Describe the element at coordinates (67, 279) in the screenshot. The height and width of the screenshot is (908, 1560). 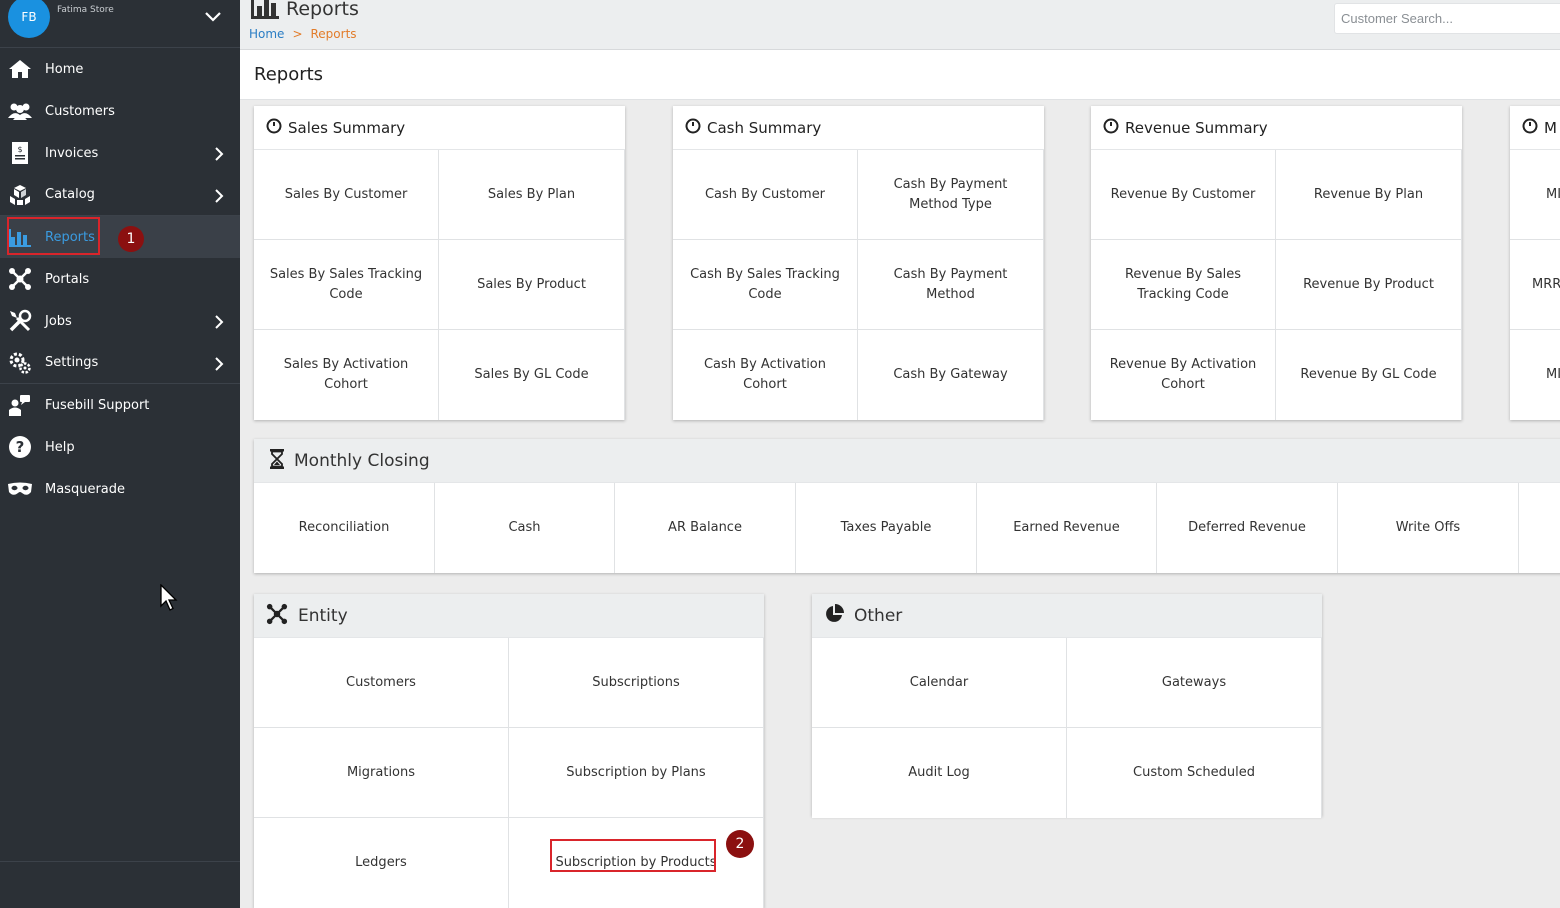
I see `sidebar-item-label: Portals` at that location.